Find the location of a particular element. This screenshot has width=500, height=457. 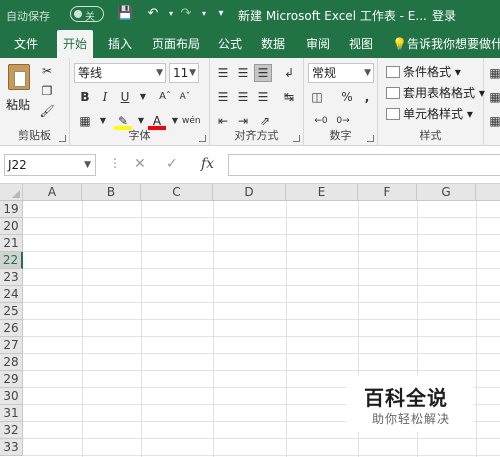

formula-bar: J22 ▼ ⋮ ✕ ✓ fx is located at coordinates (250, 165).